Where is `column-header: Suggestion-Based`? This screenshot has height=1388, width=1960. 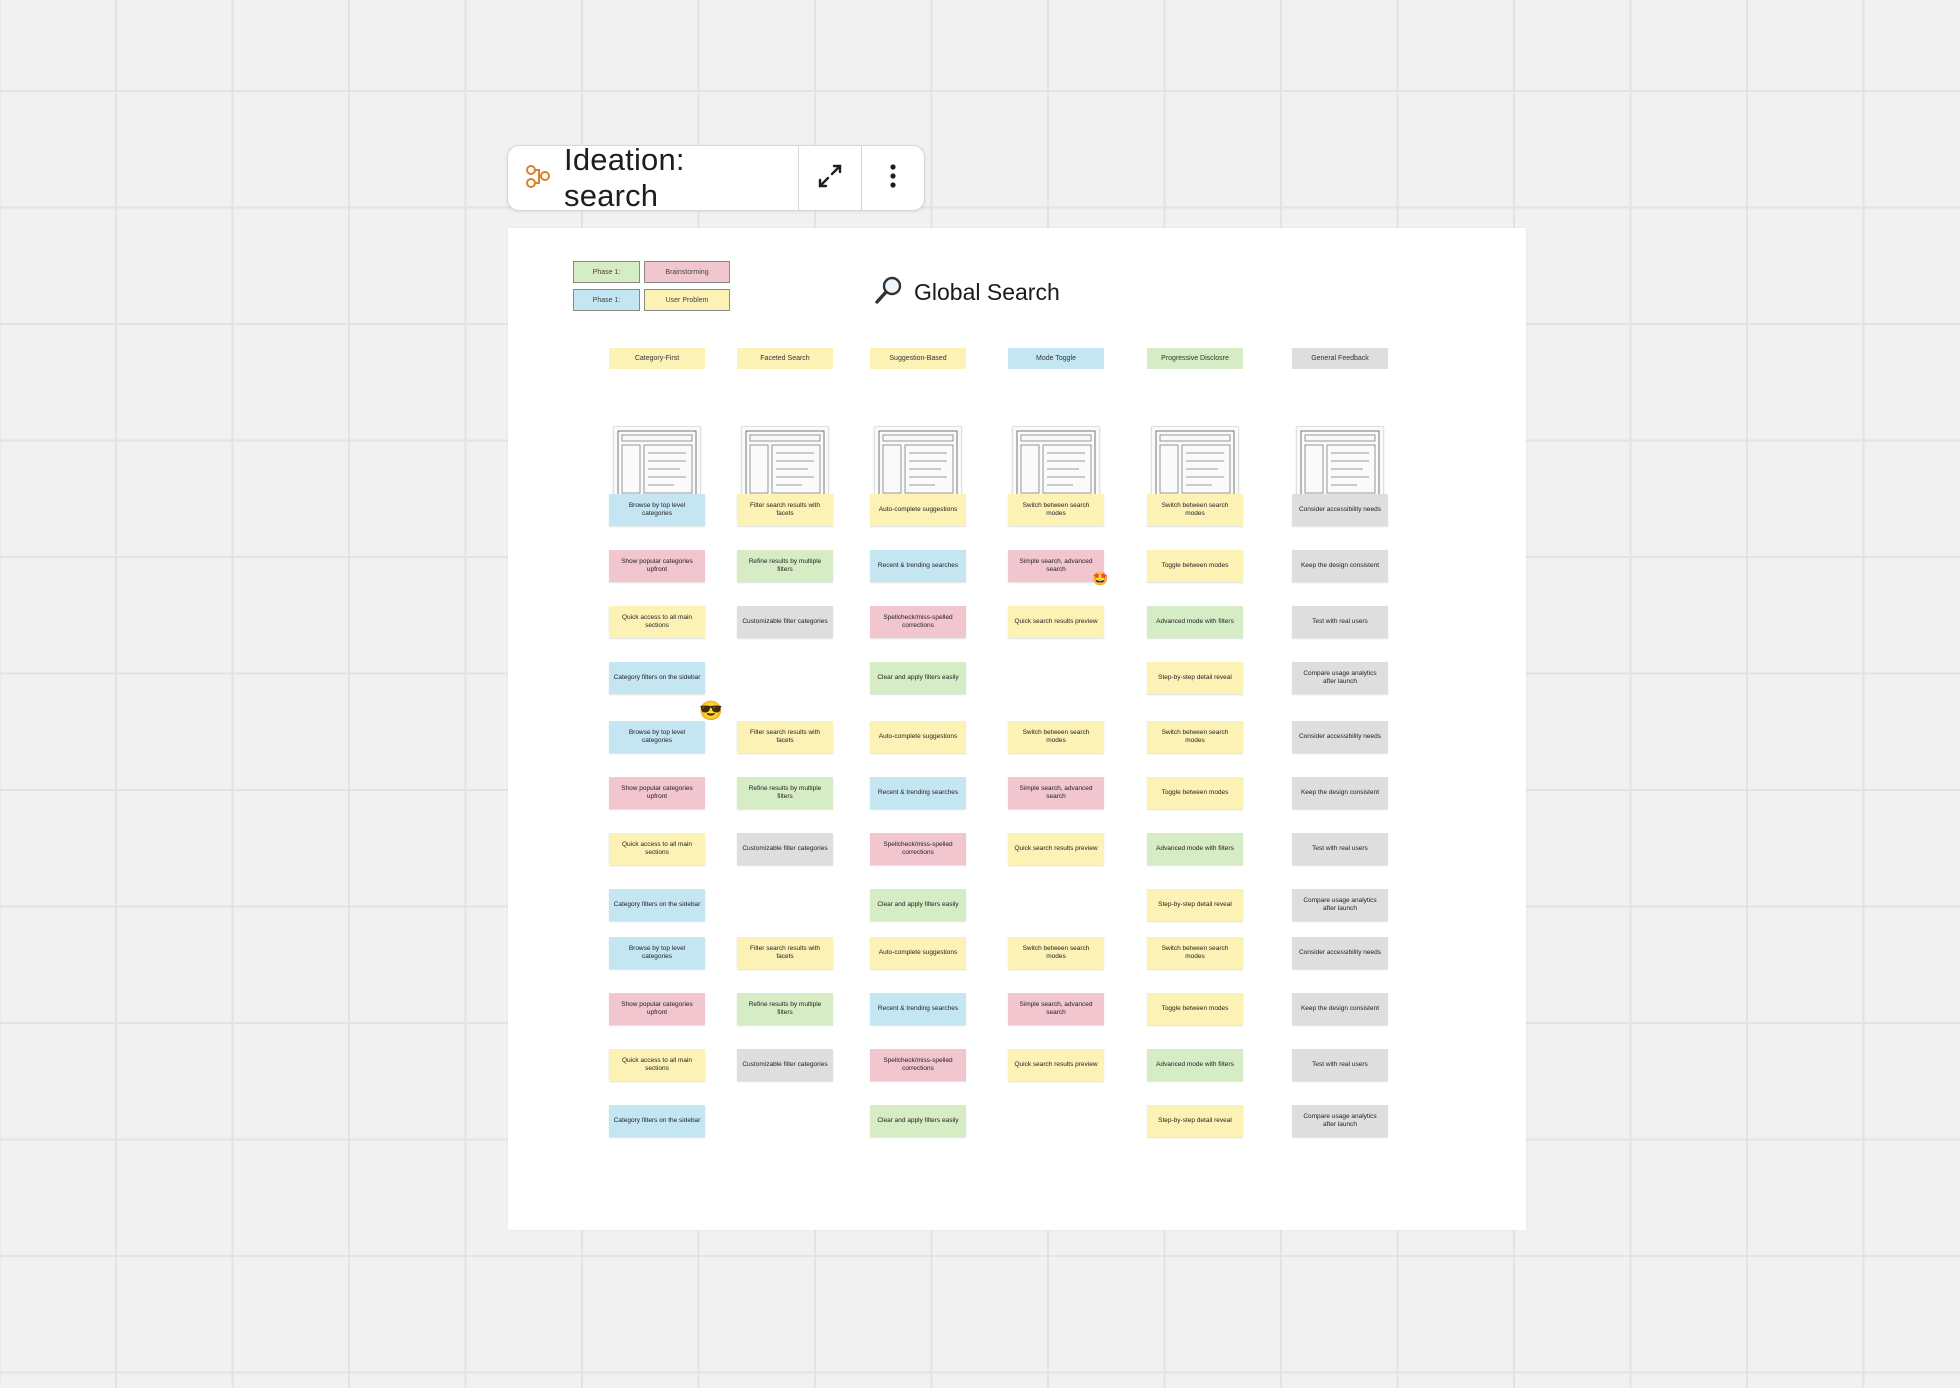 column-header: Suggestion-Based is located at coordinates (918, 358).